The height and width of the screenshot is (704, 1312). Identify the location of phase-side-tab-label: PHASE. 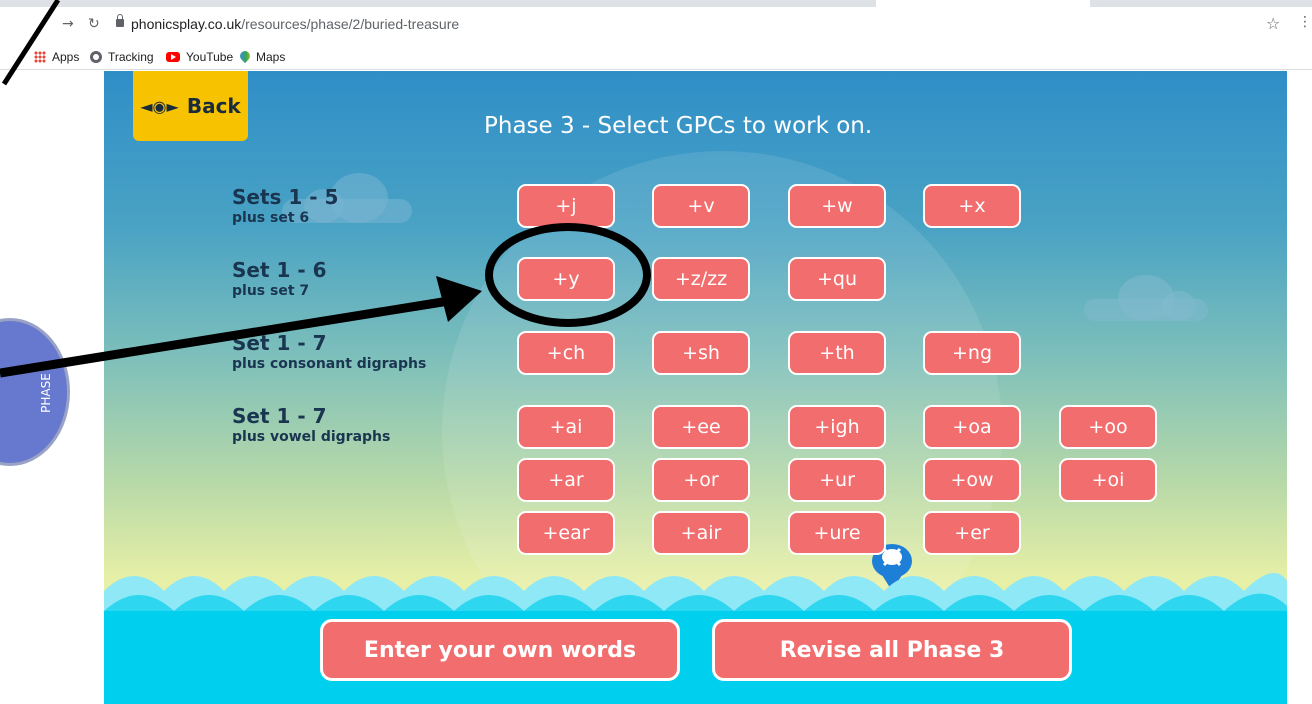
(46, 393).